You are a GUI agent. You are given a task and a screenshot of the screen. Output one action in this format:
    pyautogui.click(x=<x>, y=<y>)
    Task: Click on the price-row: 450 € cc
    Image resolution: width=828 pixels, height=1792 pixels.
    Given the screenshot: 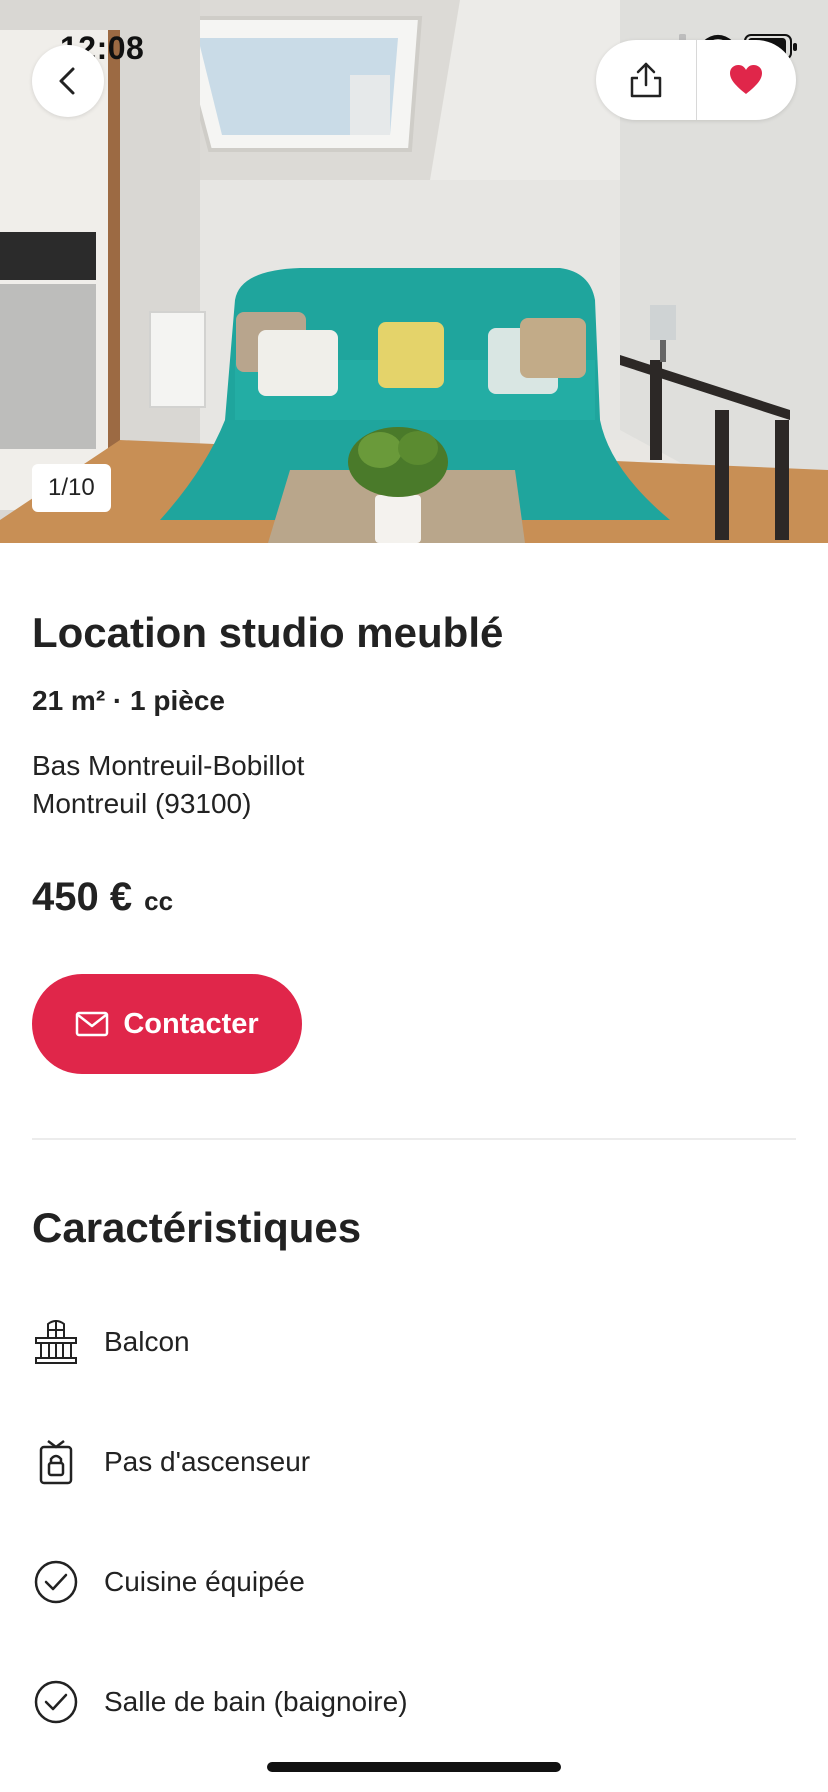 What is the action you would take?
    pyautogui.click(x=414, y=897)
    